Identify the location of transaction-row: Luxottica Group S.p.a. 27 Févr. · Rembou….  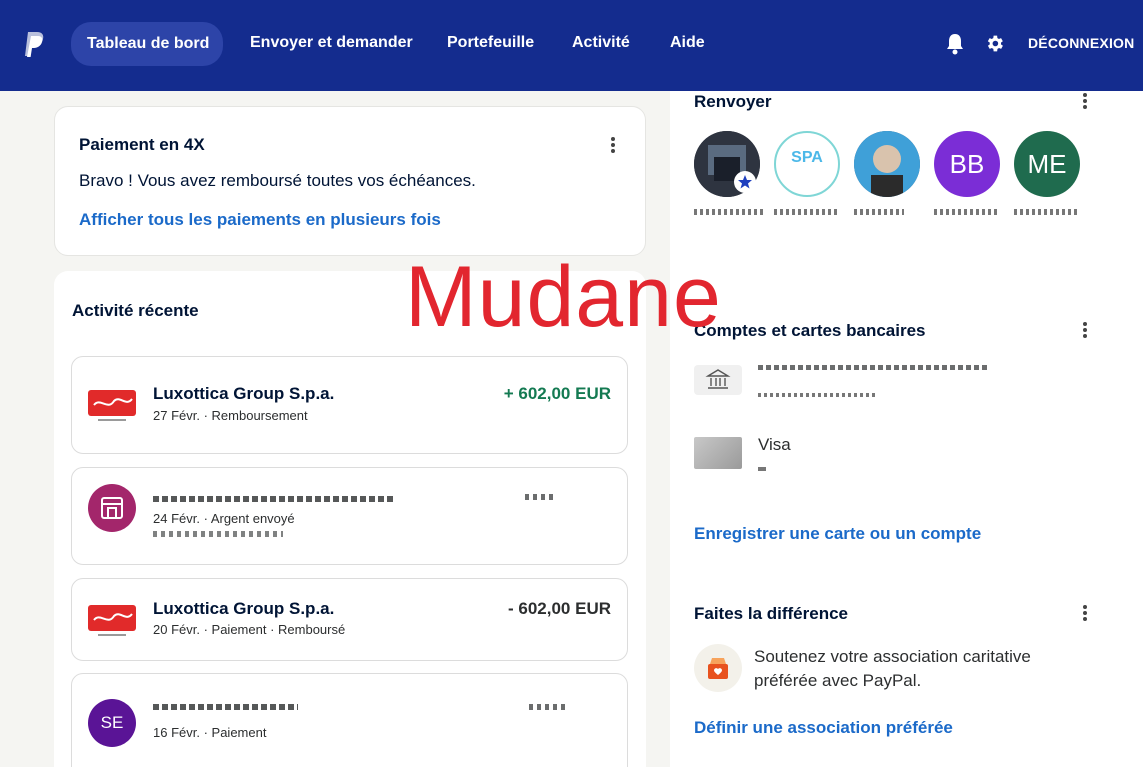
(349, 405).